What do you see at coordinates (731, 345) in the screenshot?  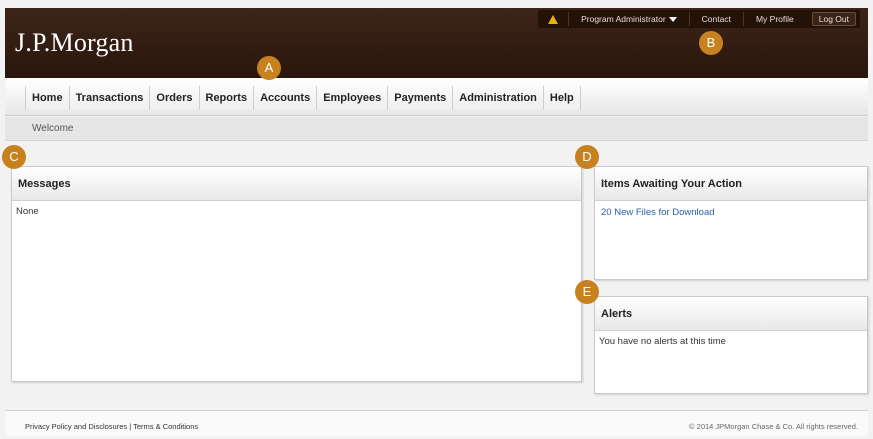 I see `alerts-panel: Alerts You have no alerts at this time` at bounding box center [731, 345].